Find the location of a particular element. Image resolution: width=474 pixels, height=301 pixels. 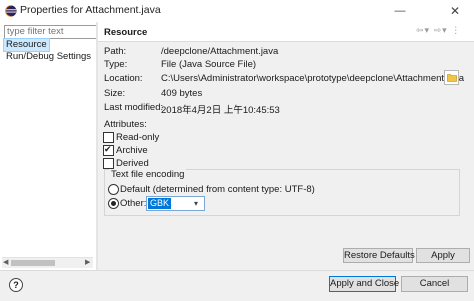

encoding-select-value: GBK is located at coordinates (160, 203).